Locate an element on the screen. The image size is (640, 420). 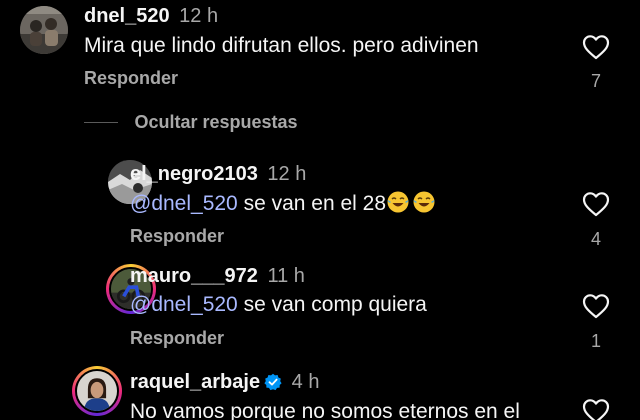
reply-text: No vamos porque no somos eternos en el is located at coordinates (325, 410).